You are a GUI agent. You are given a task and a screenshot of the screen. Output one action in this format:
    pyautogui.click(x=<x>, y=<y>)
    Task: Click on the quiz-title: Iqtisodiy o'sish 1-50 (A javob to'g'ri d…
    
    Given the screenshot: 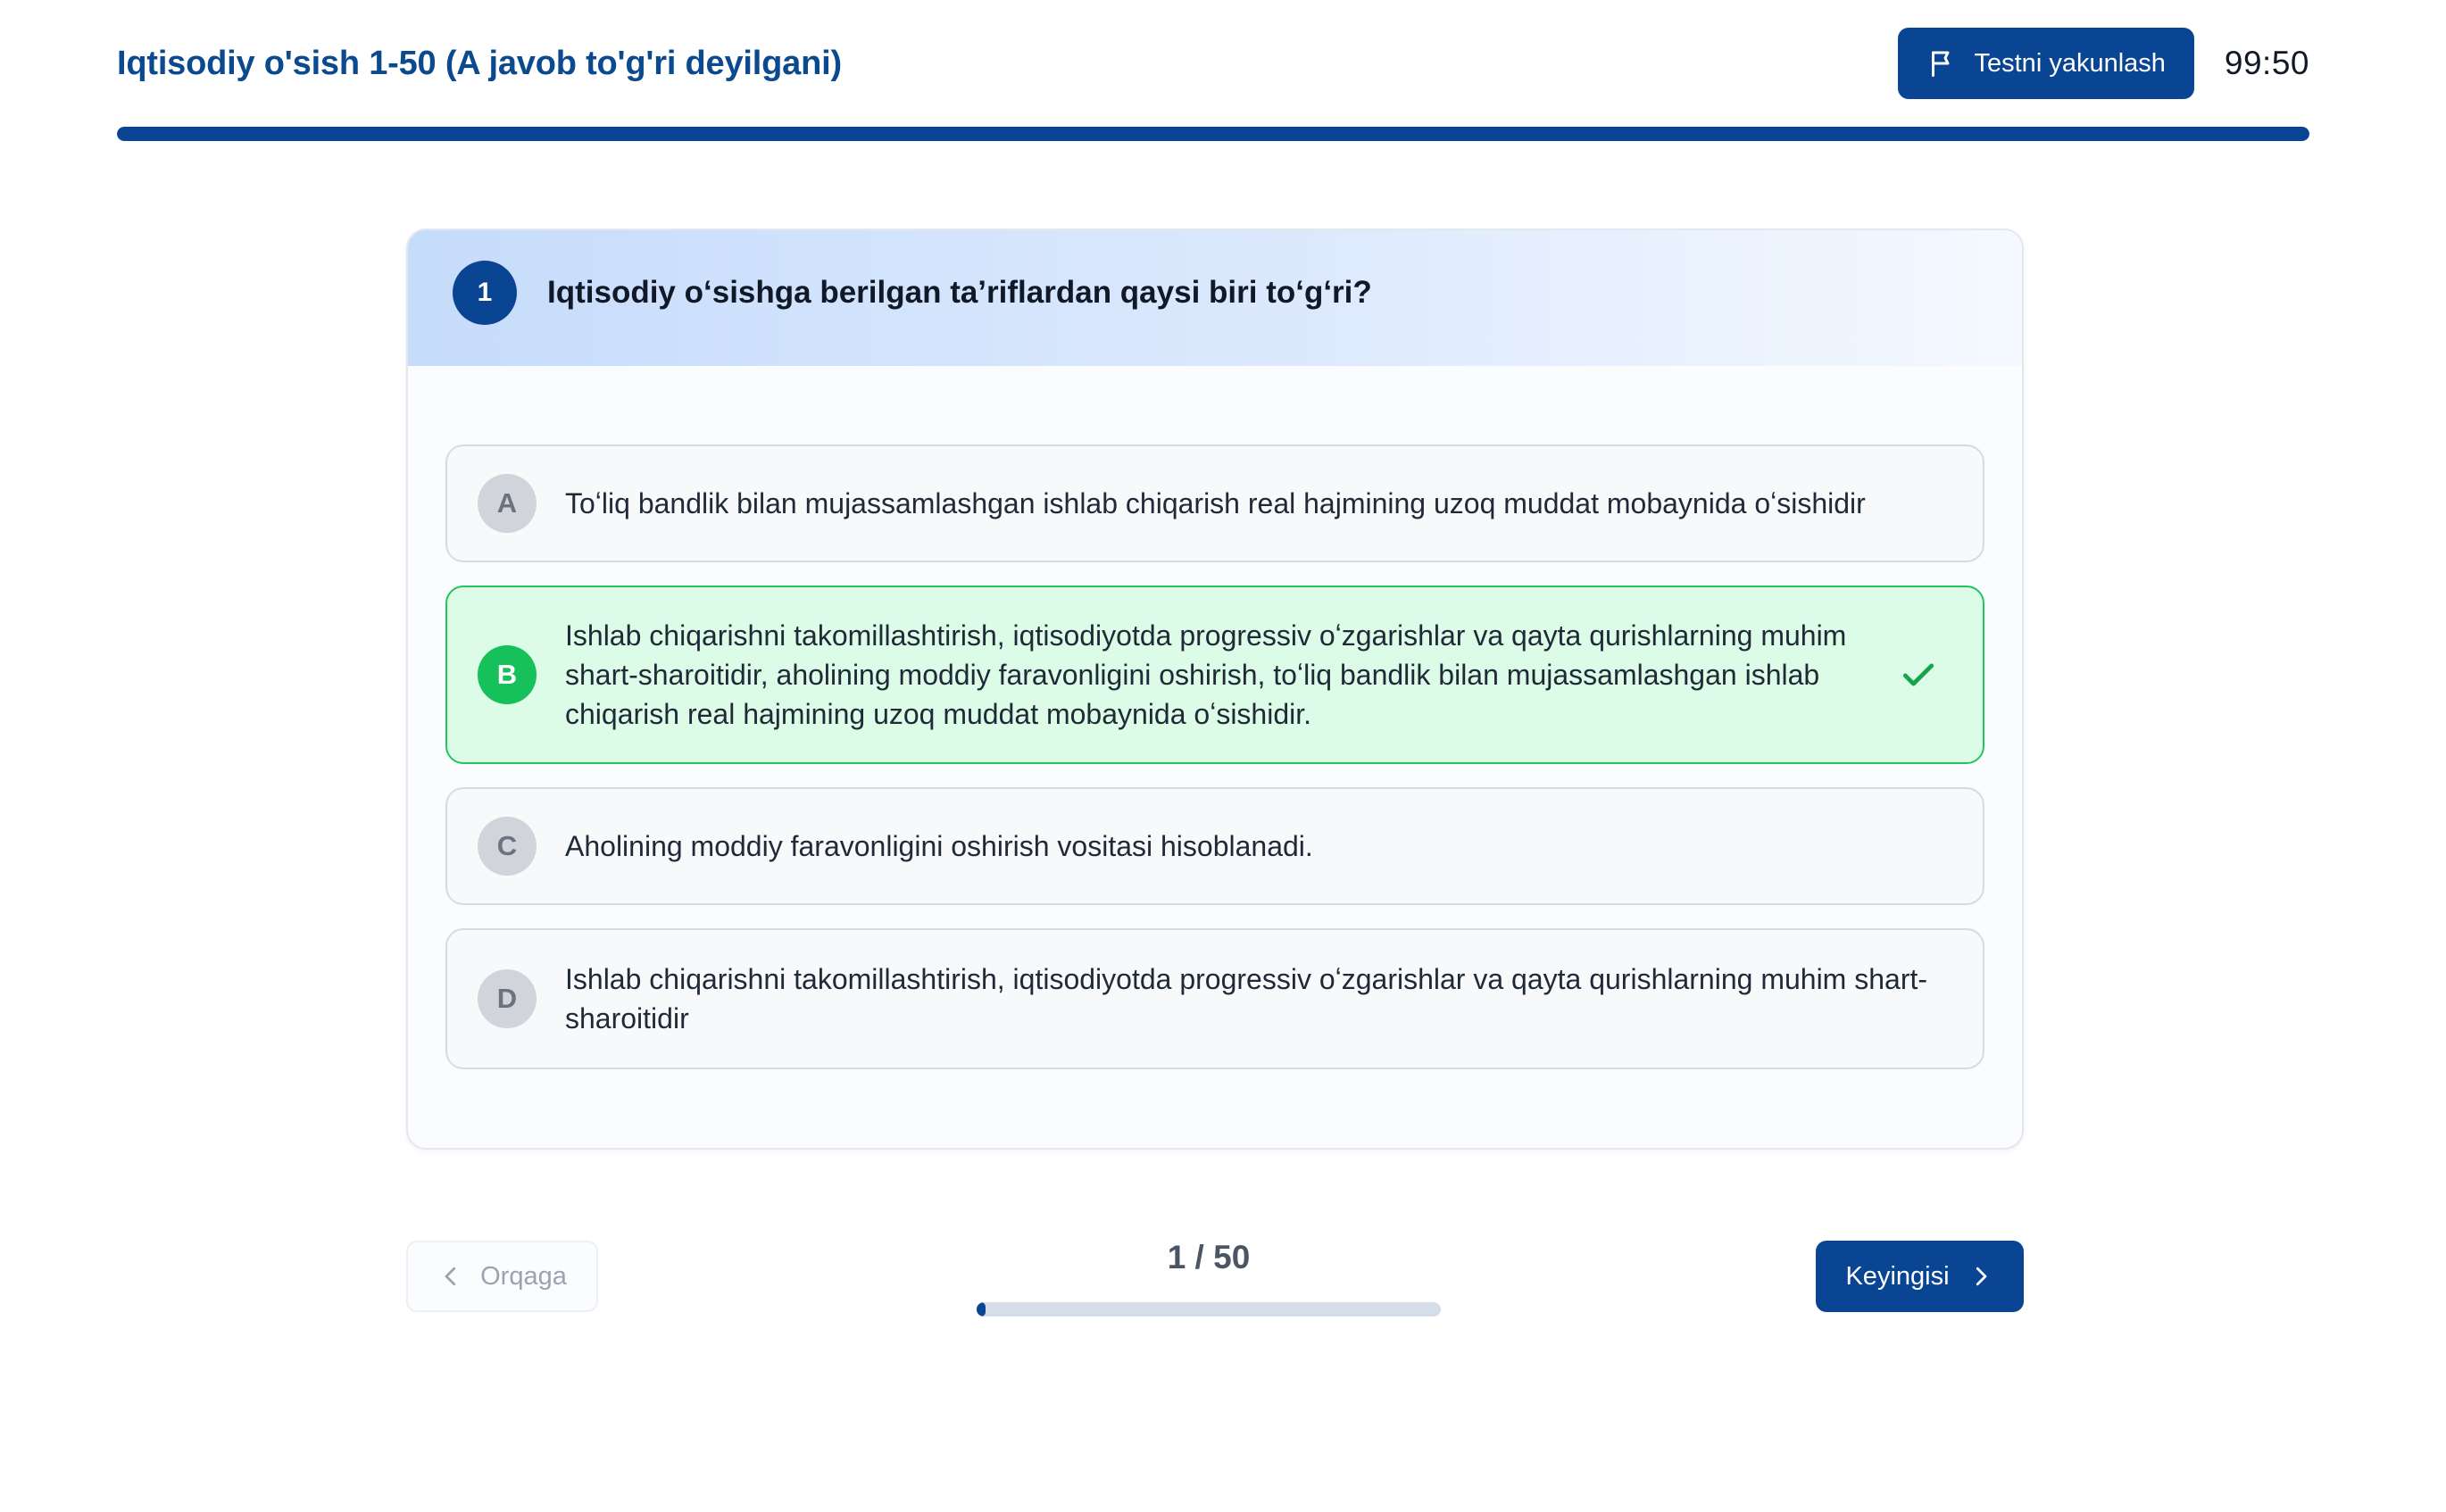 What is the action you would take?
    pyautogui.click(x=479, y=63)
    